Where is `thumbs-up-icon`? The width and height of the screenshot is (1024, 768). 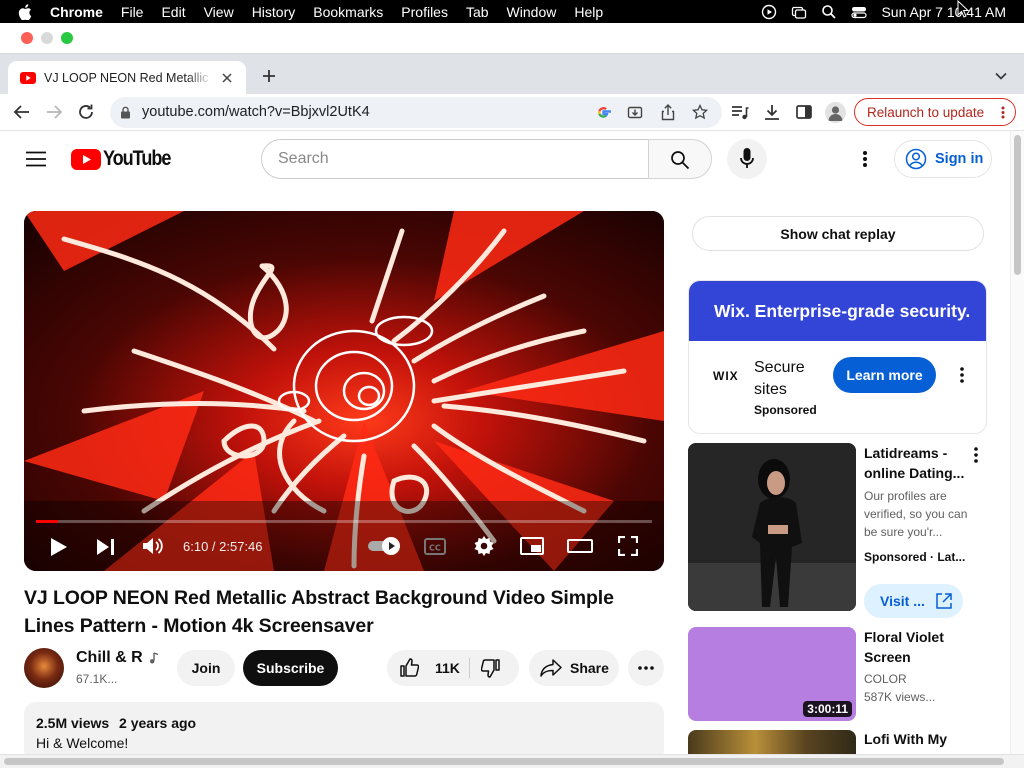
thumbs-up-icon is located at coordinates (409, 668).